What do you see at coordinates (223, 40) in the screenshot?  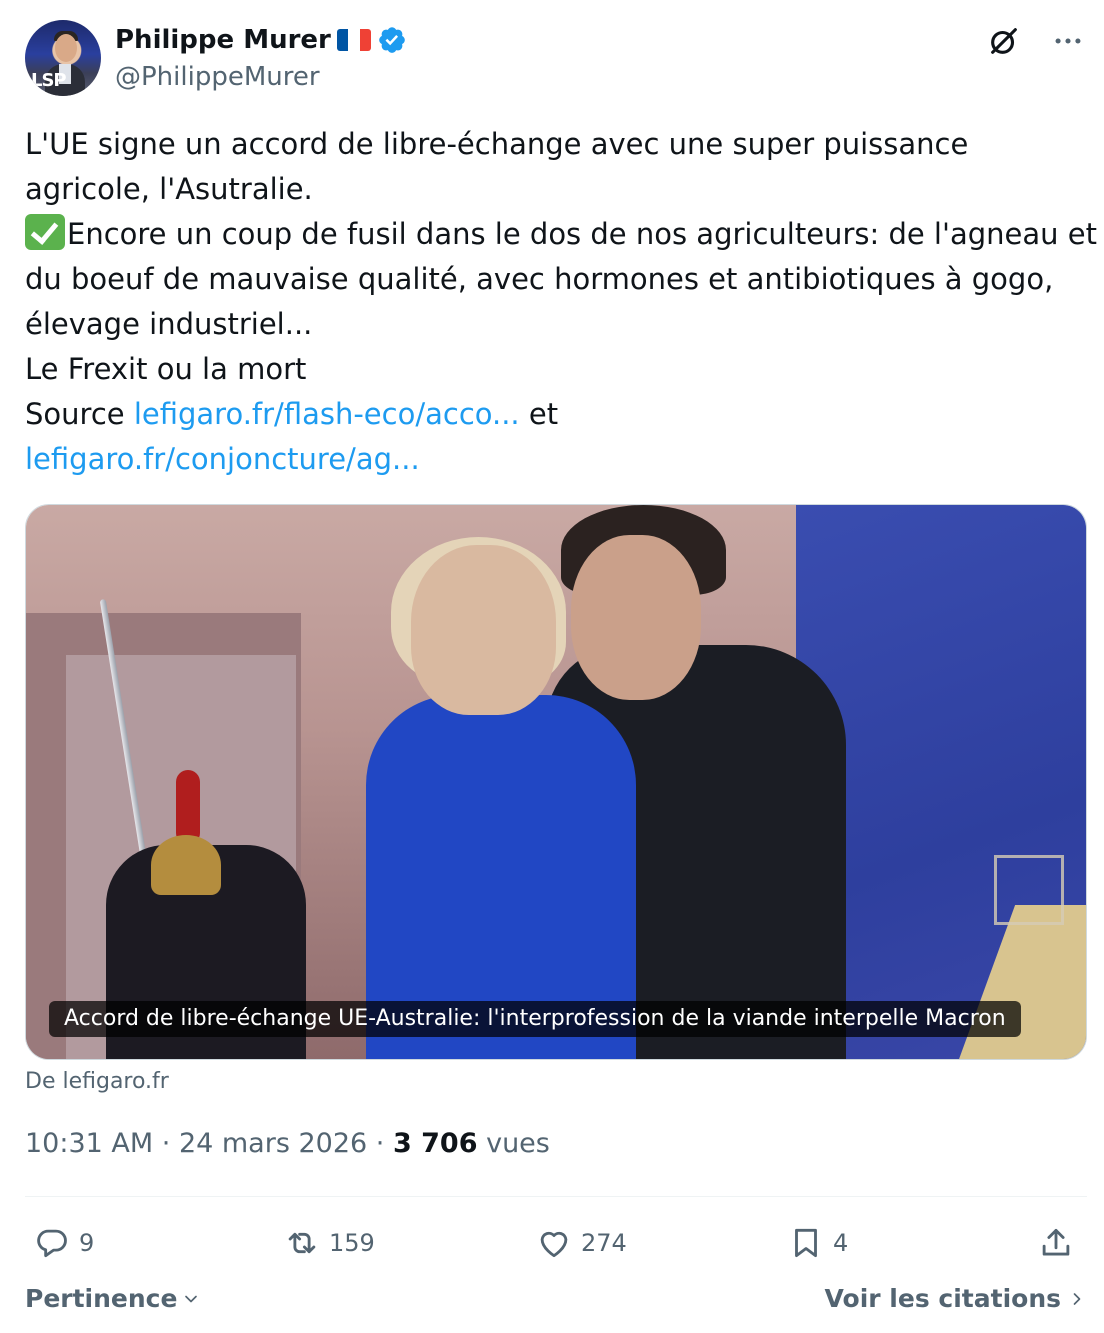 I see `author-name: Philippe Murer` at bounding box center [223, 40].